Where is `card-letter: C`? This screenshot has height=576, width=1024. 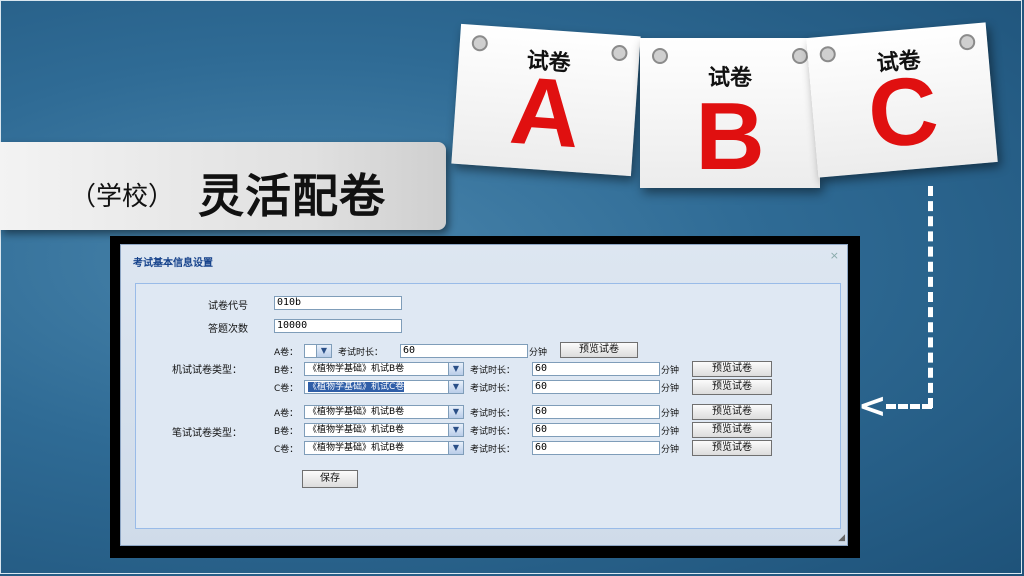
card-letter: C is located at coordinates (903, 112).